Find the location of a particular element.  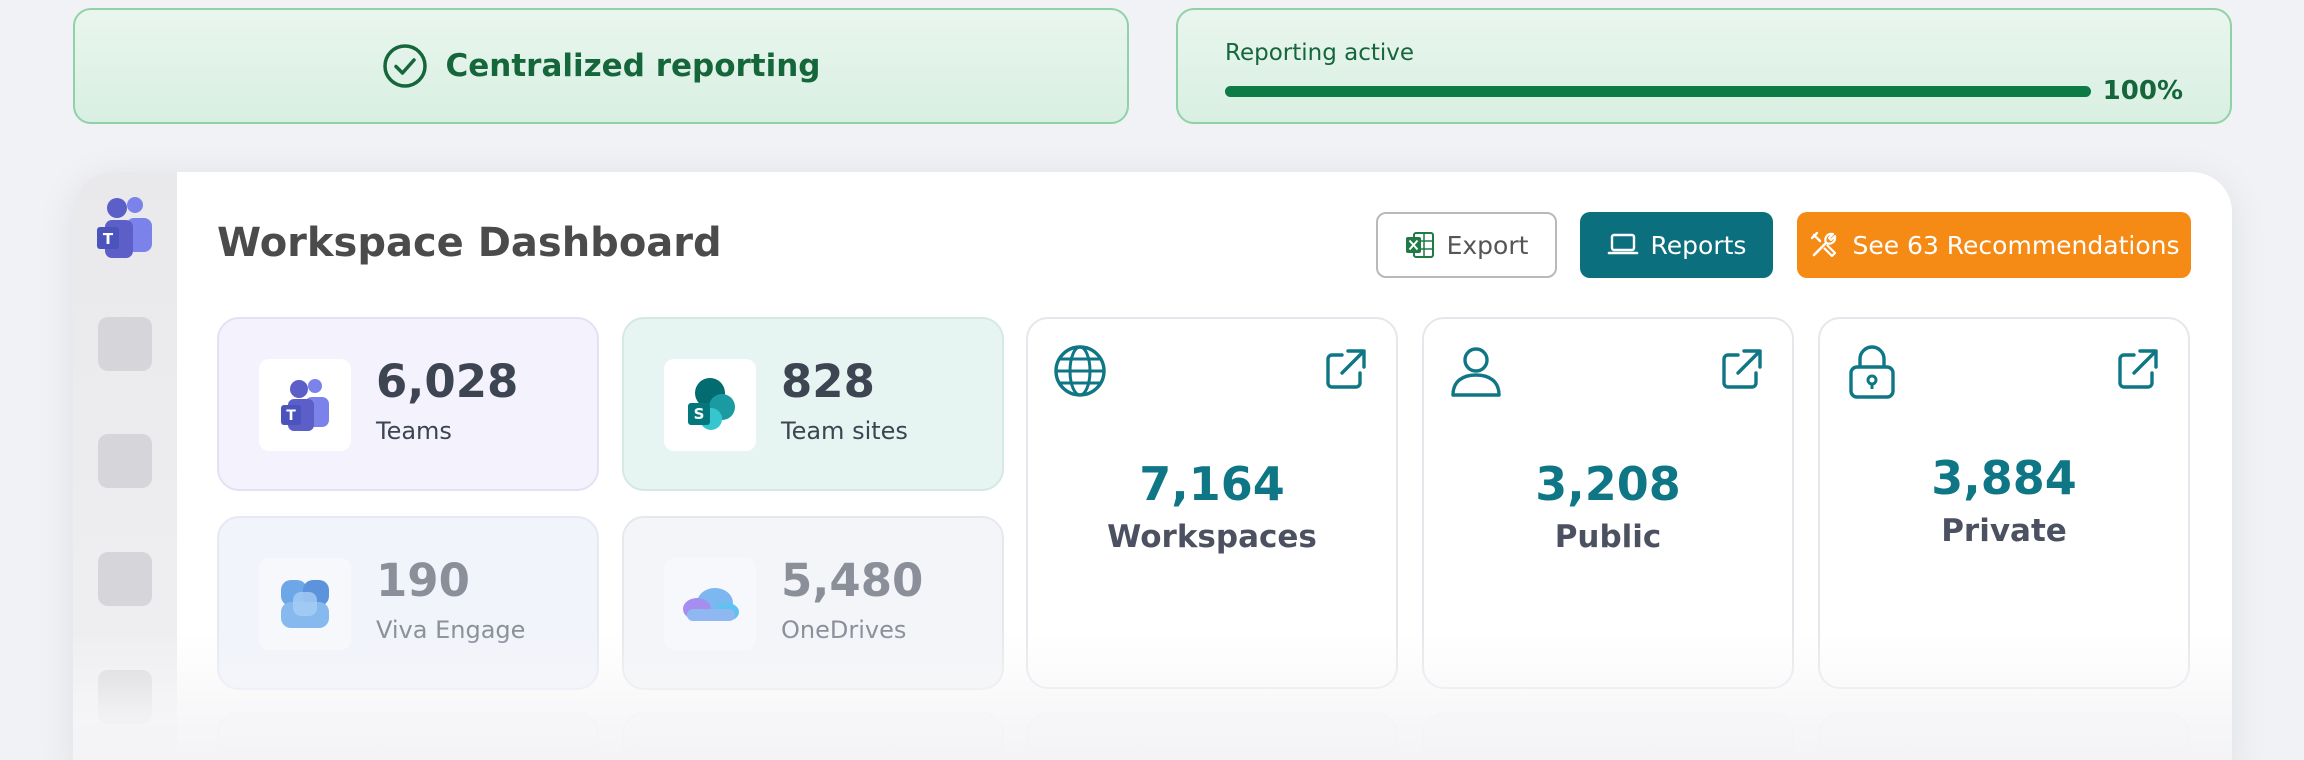

private-workspaces-card: 3,884 Private is located at coordinates (2004, 503).